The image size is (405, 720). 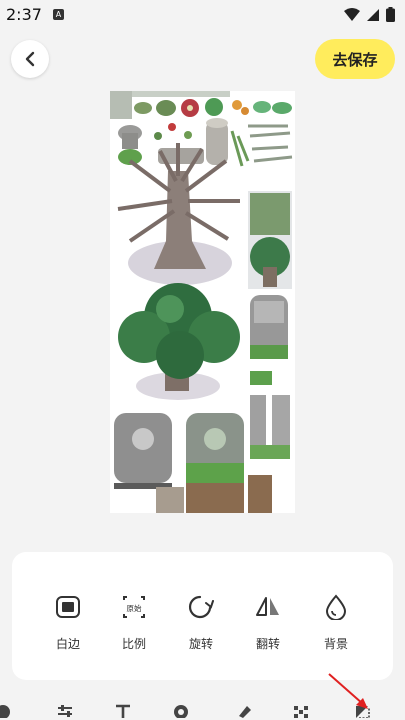 What do you see at coordinates (352, 14) in the screenshot?
I see `wifi-icon` at bounding box center [352, 14].